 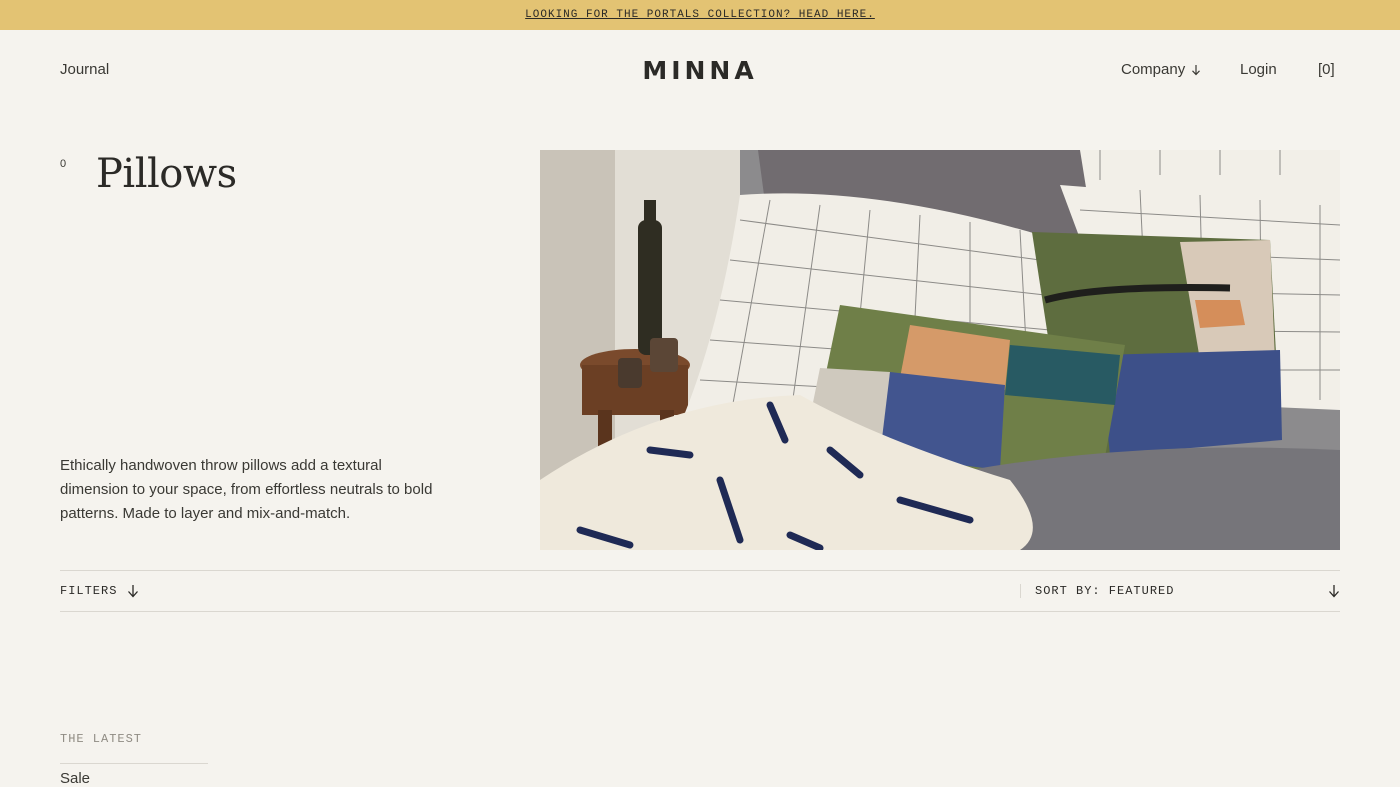 I want to click on latest-heading: THE LATEST, so click(x=101, y=739).